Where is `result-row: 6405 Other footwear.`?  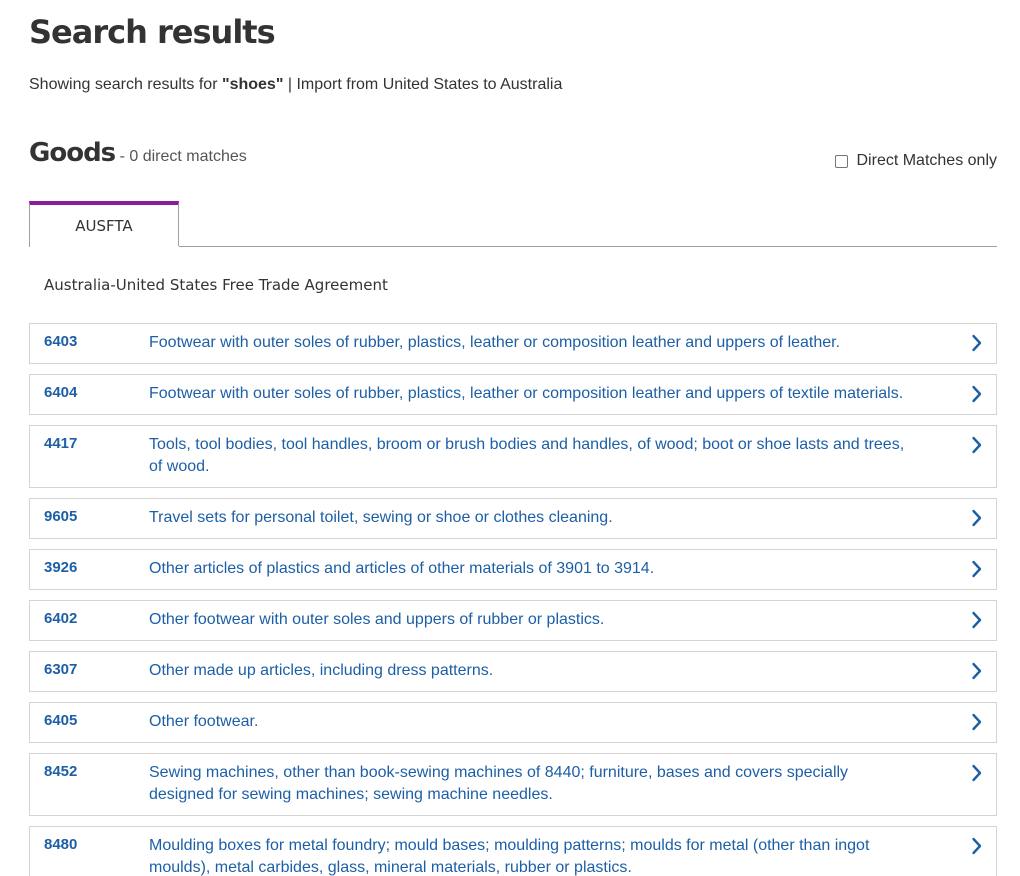
result-row: 6405 Other footwear. is located at coordinates (513, 722).